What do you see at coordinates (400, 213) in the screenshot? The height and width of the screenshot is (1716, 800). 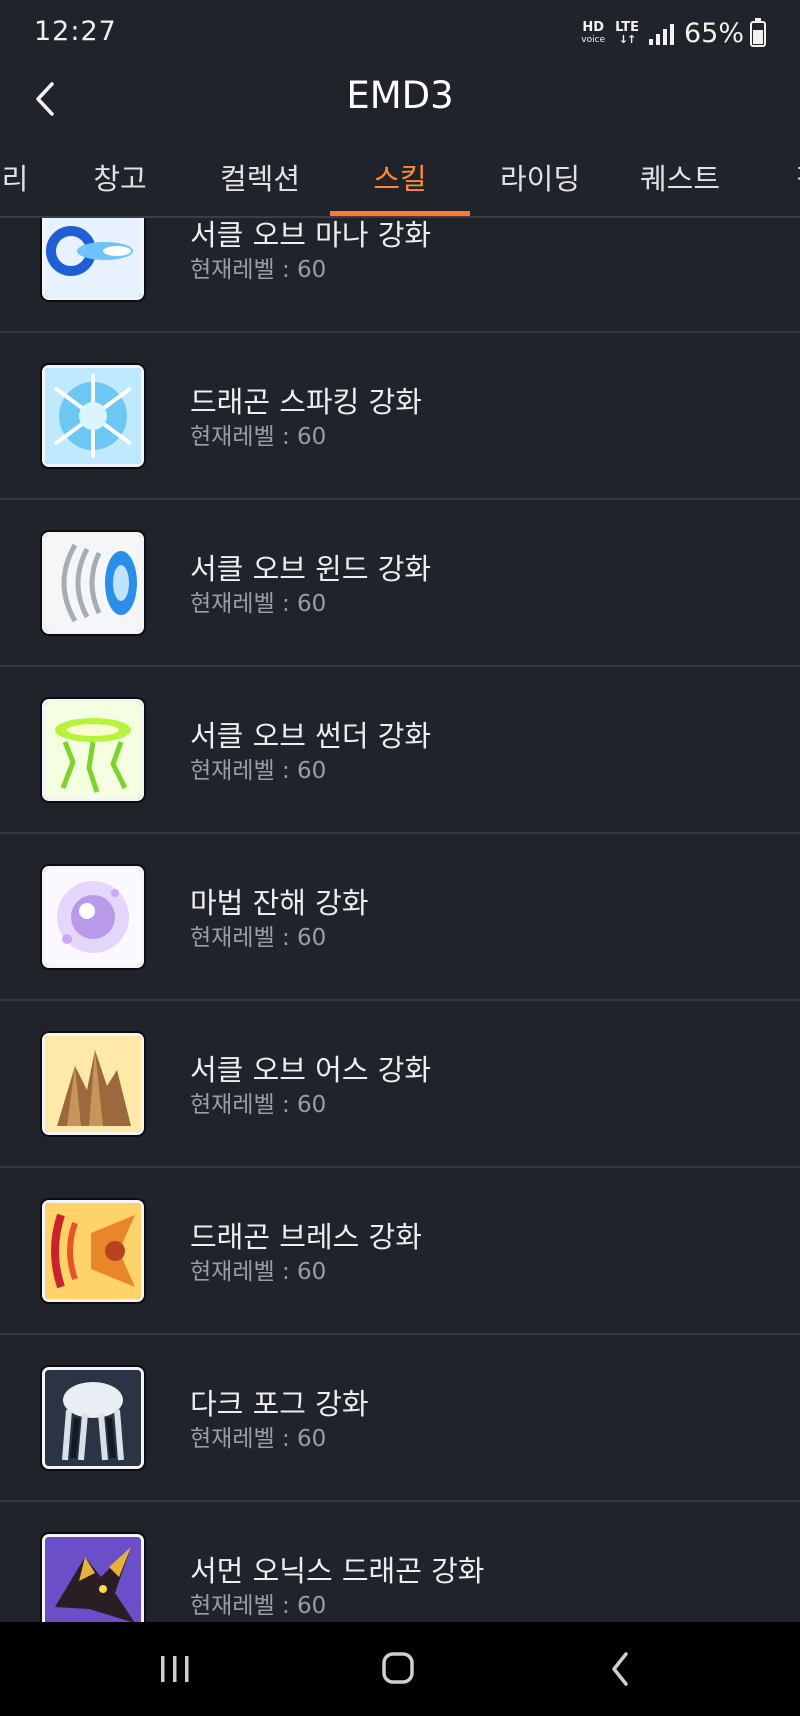 I see `active-tab-indicator` at bounding box center [400, 213].